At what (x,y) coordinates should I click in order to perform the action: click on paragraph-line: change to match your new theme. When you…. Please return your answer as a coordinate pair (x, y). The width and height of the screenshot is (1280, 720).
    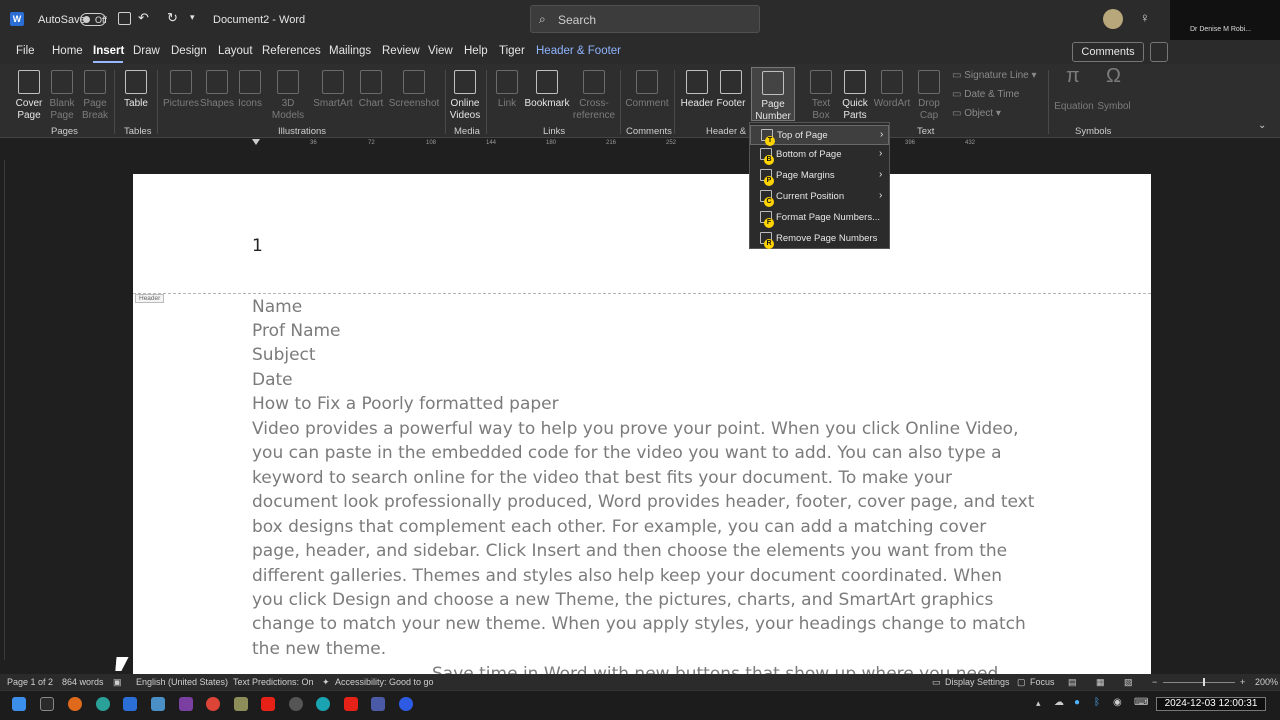
    Looking at the image, I should click on (639, 624).